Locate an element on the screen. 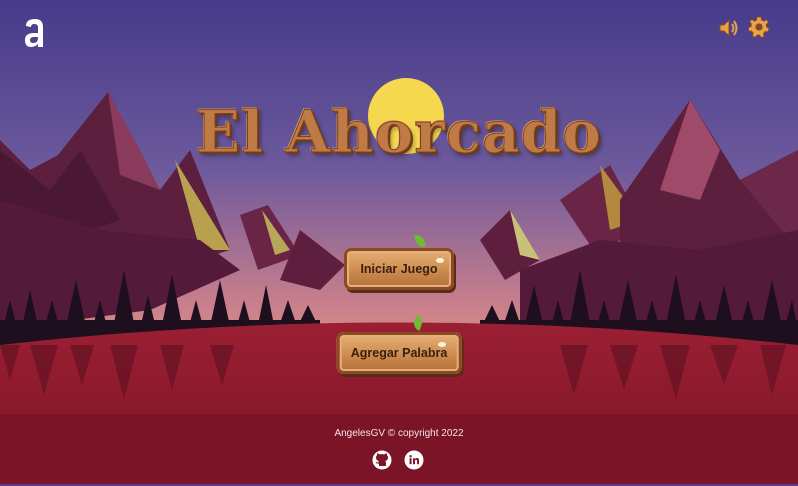 The width and height of the screenshot is (798, 486). gear-icon is located at coordinates (759, 27).